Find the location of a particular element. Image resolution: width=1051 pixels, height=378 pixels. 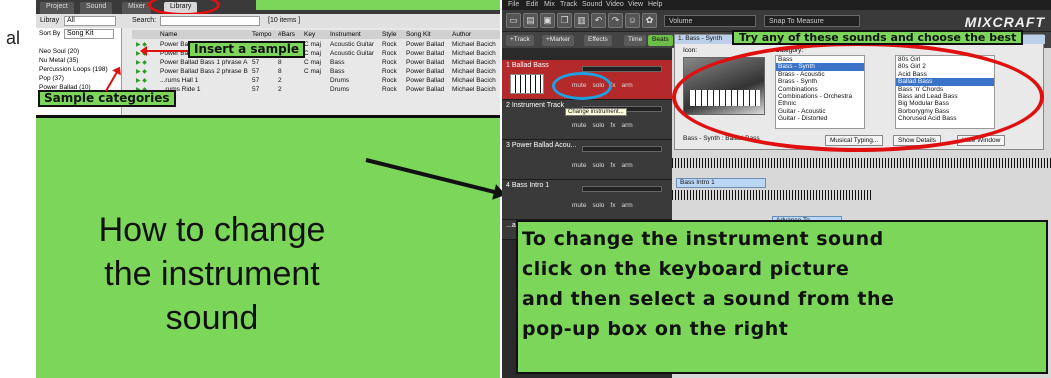

menu-video: Video is located at coordinates (615, 4).